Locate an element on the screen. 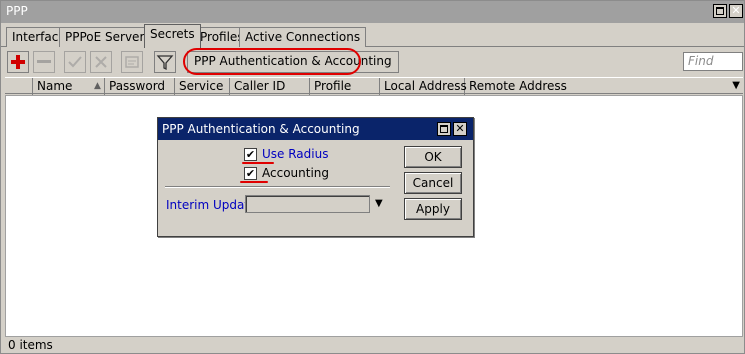 This screenshot has width=745, height=354. column-service: Service is located at coordinates (202, 86).